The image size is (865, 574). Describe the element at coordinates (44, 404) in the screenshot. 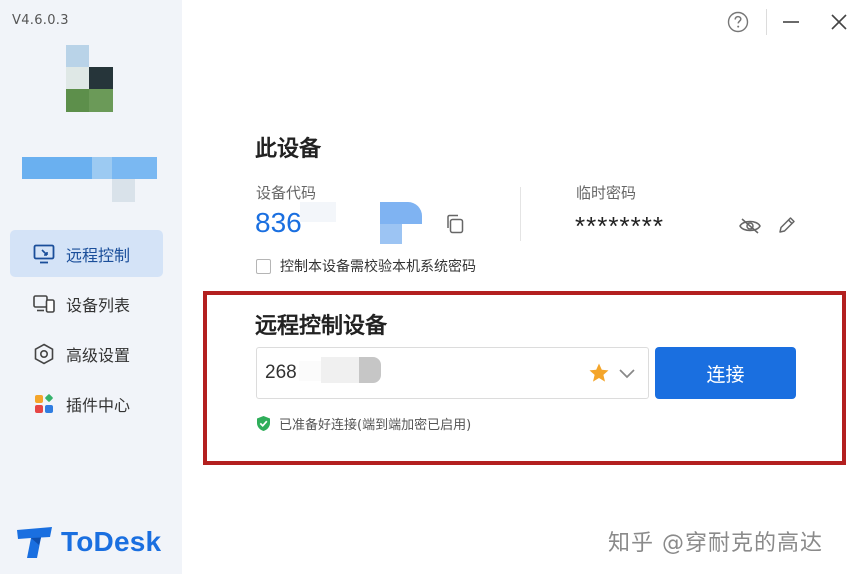

I see `plugins-icon` at that location.